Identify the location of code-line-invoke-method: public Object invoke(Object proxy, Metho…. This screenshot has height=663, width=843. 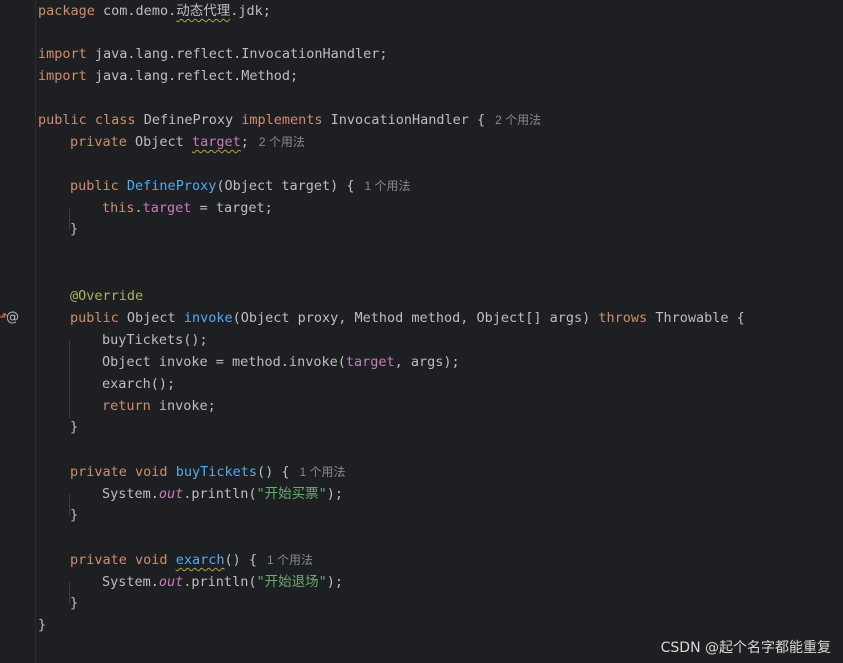
(407, 318).